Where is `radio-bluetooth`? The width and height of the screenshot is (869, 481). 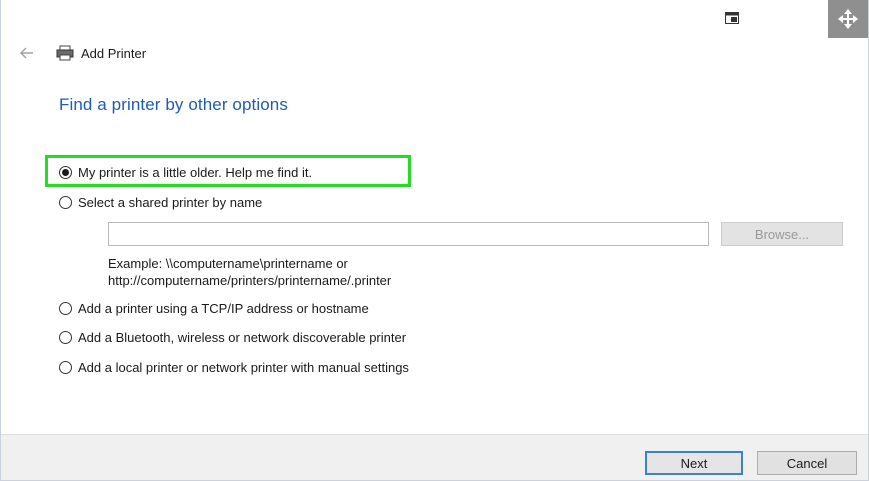
radio-bluetooth is located at coordinates (65, 337).